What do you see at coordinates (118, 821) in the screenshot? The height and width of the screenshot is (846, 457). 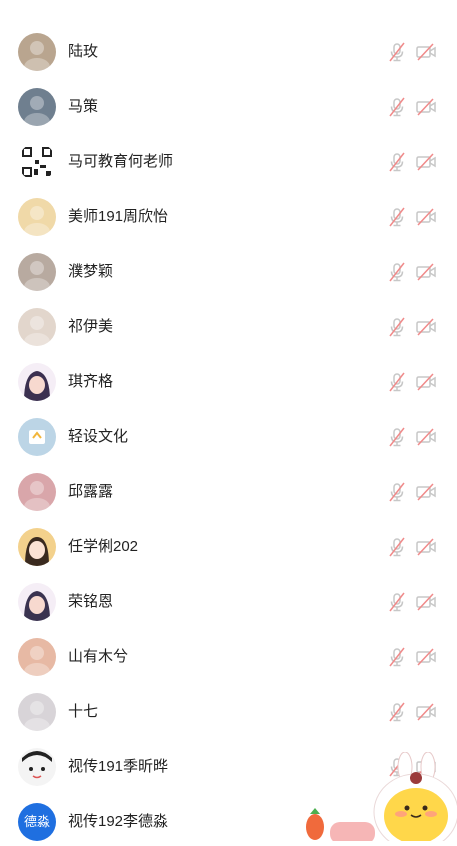 I see `participant-name: 视传192李德淼` at bounding box center [118, 821].